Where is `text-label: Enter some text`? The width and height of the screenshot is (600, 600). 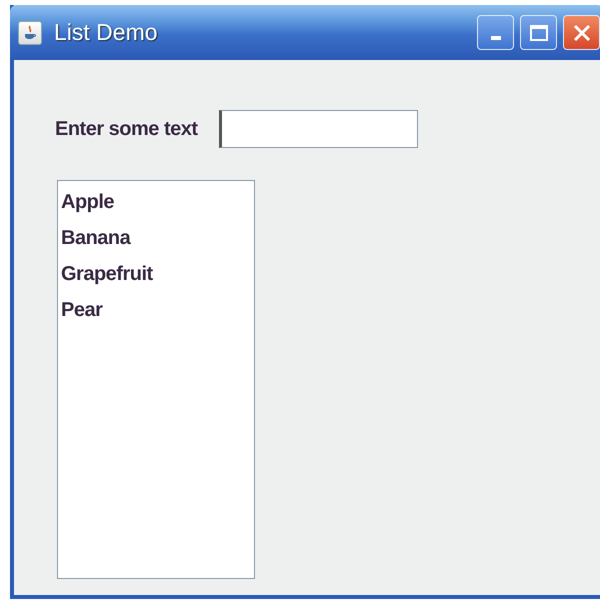 text-label: Enter some text is located at coordinates (126, 129).